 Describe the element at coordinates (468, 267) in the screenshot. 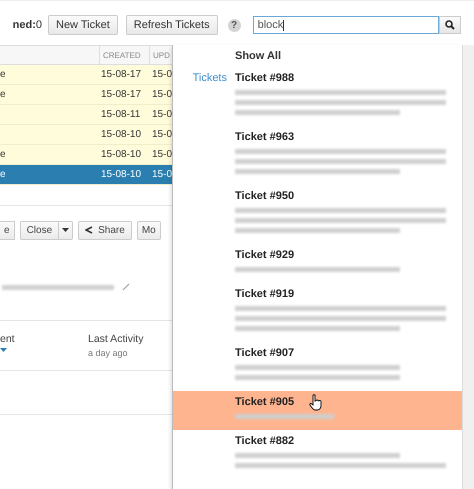

I see `scrollbar` at that location.